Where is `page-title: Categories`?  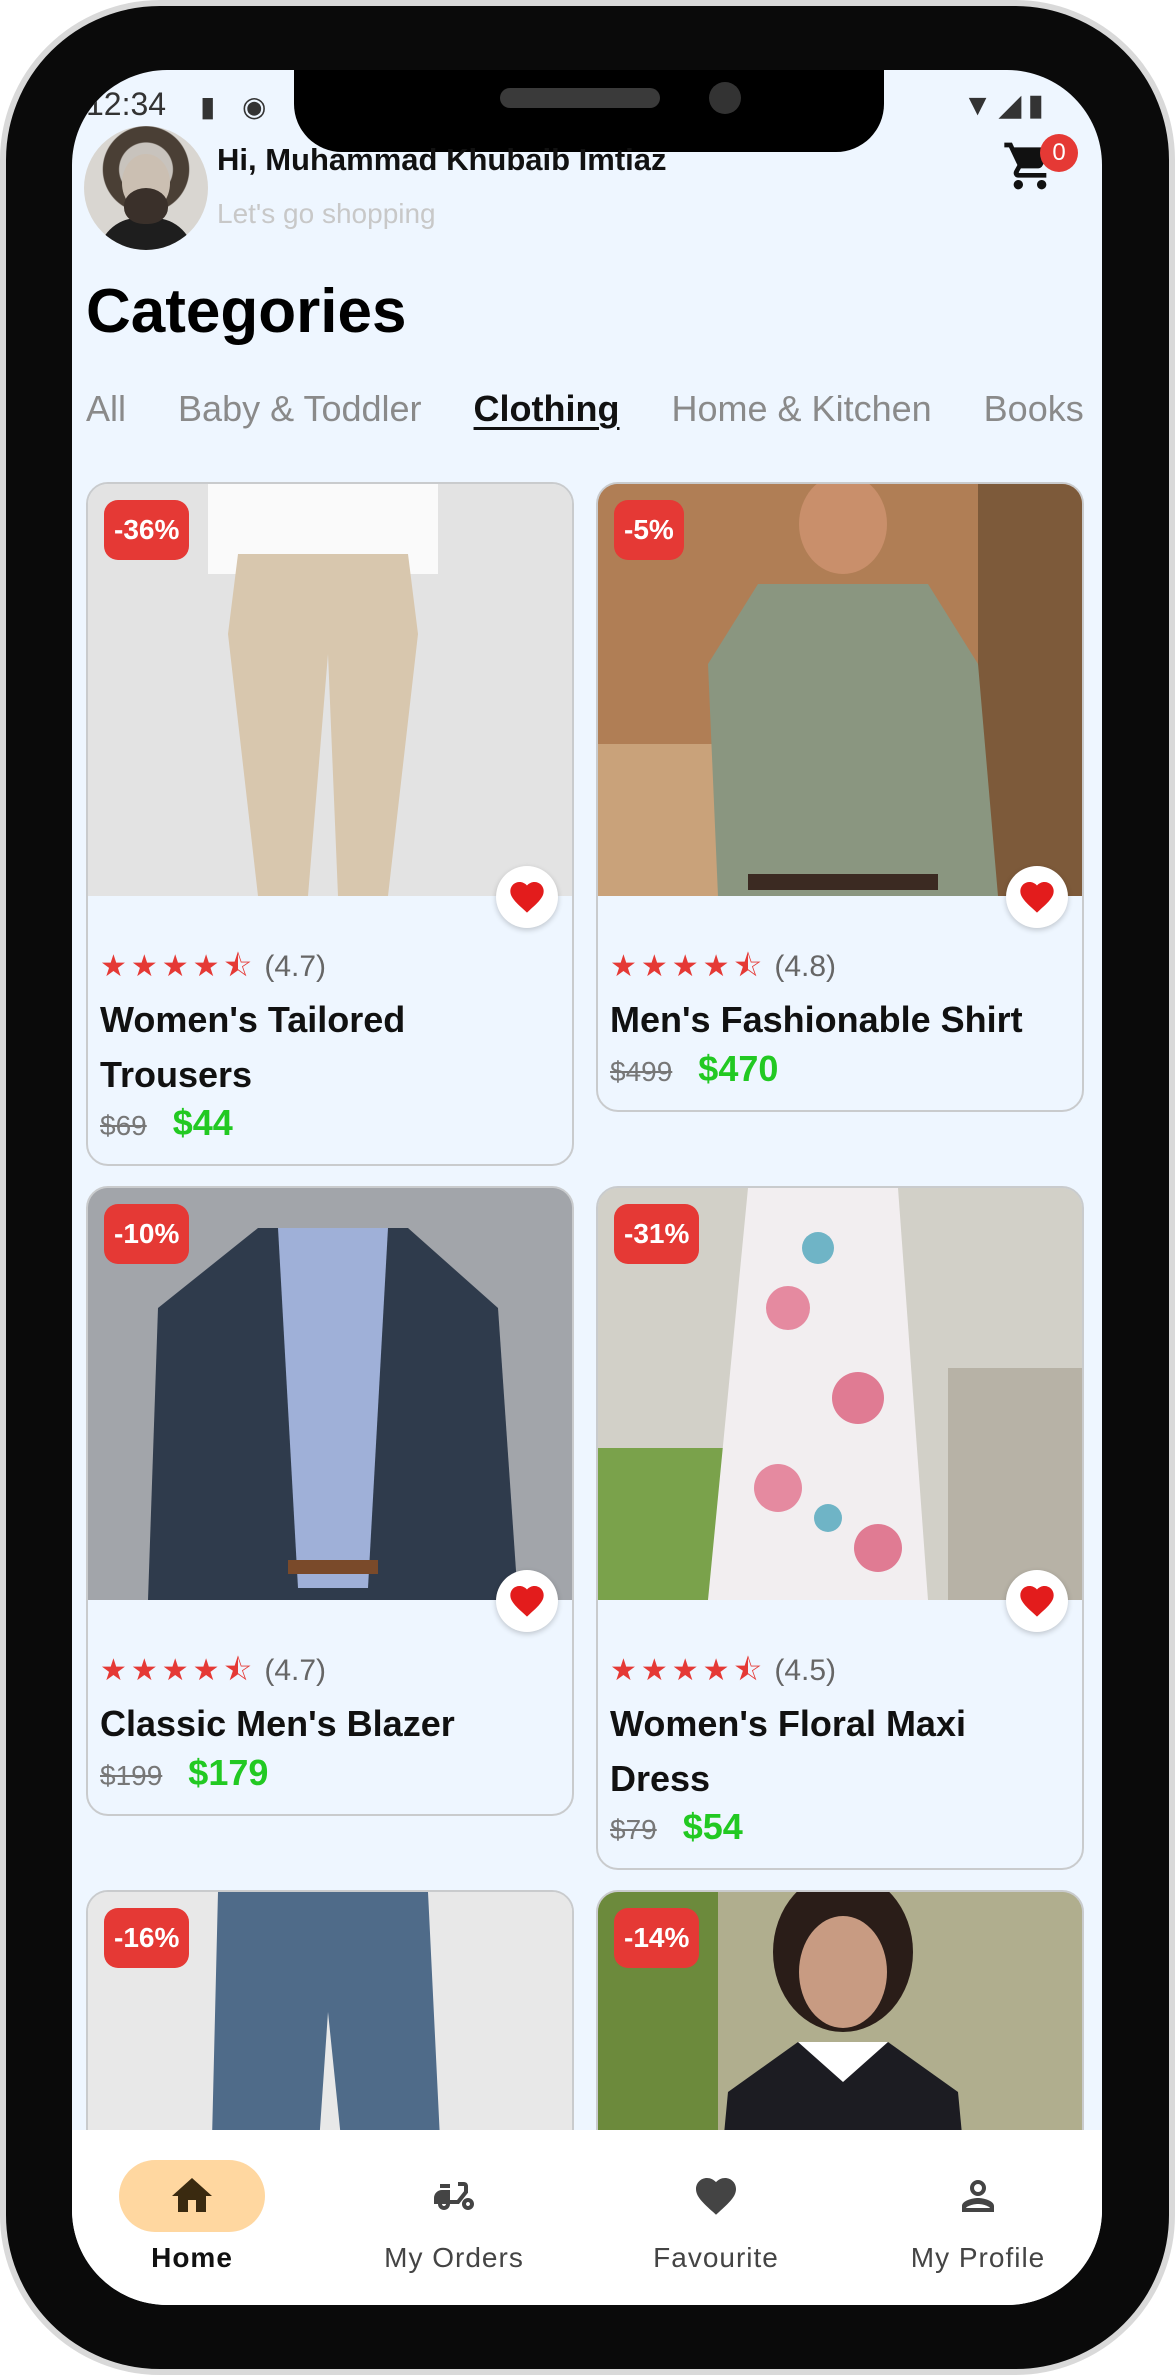 page-title: Categories is located at coordinates (246, 311).